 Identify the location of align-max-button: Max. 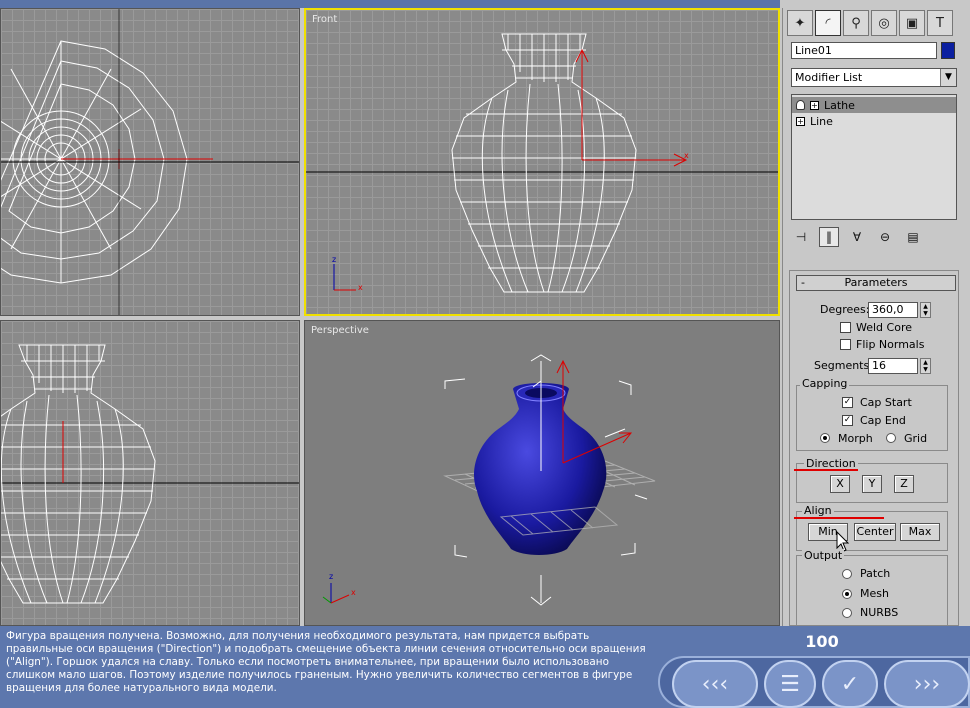
(920, 532).